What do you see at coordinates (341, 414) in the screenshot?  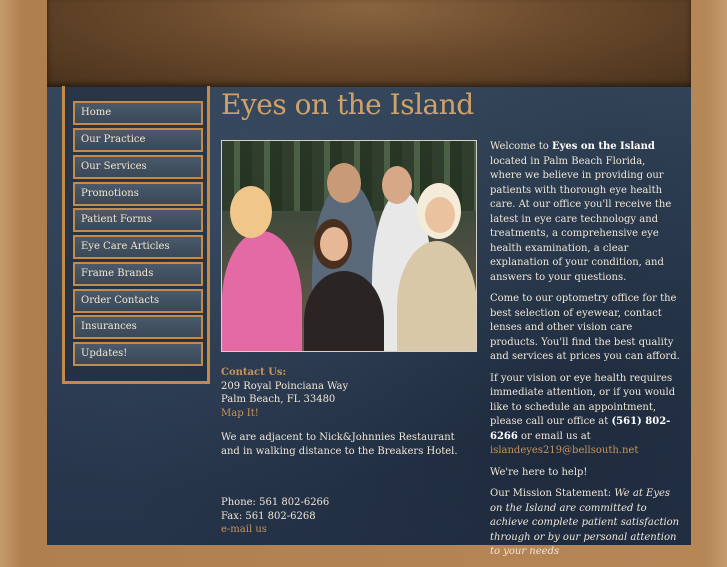 I see `map-link: Map It!` at bounding box center [341, 414].